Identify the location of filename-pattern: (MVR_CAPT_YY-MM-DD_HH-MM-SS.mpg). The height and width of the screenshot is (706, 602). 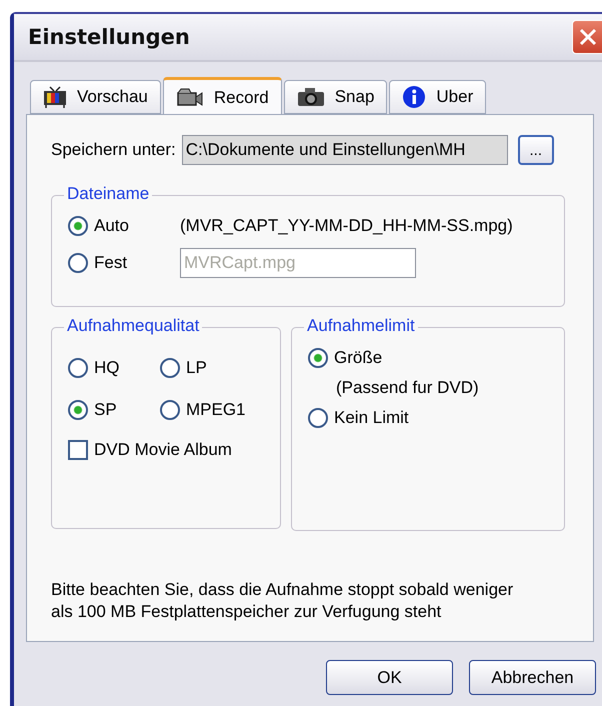
(346, 226).